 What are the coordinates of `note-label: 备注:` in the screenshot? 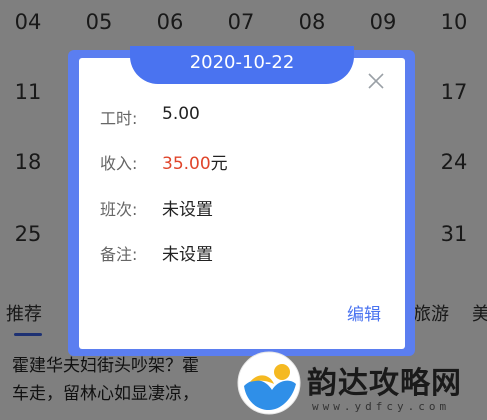 It's located at (119, 254).